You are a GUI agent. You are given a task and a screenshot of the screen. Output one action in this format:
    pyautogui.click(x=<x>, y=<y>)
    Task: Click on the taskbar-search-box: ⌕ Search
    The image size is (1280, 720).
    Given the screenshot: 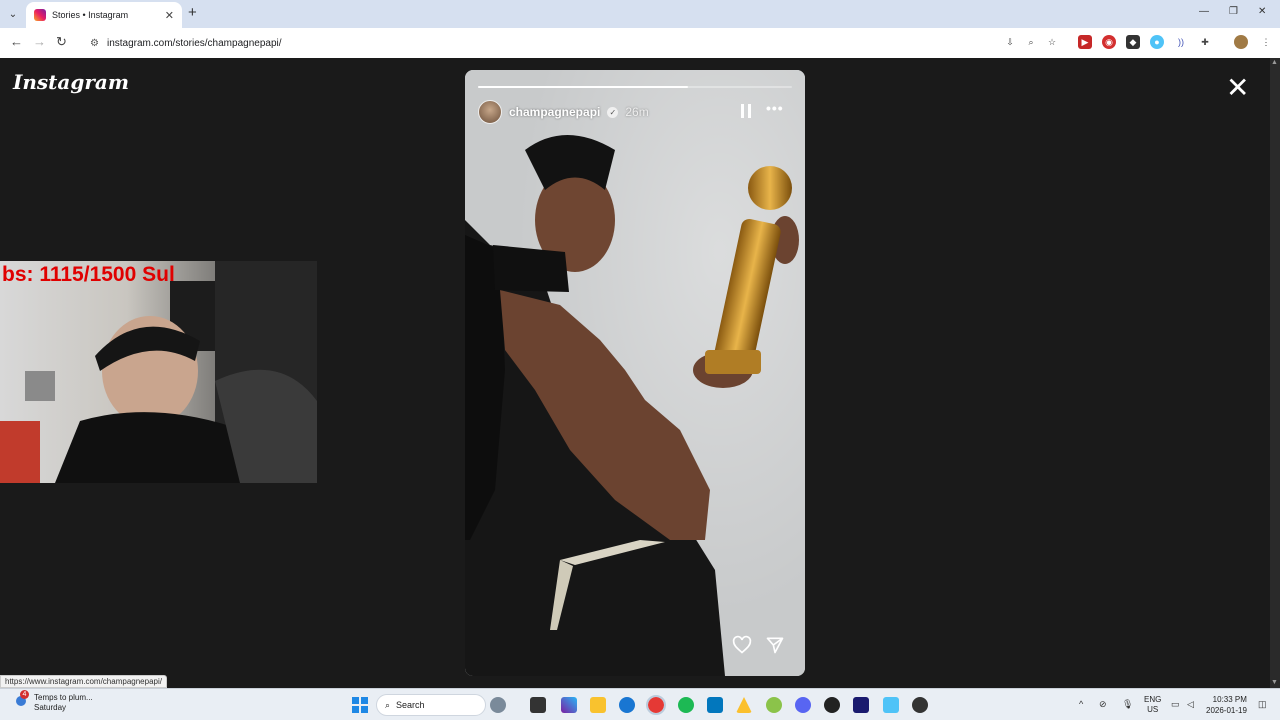 What is the action you would take?
    pyautogui.click(x=431, y=705)
    